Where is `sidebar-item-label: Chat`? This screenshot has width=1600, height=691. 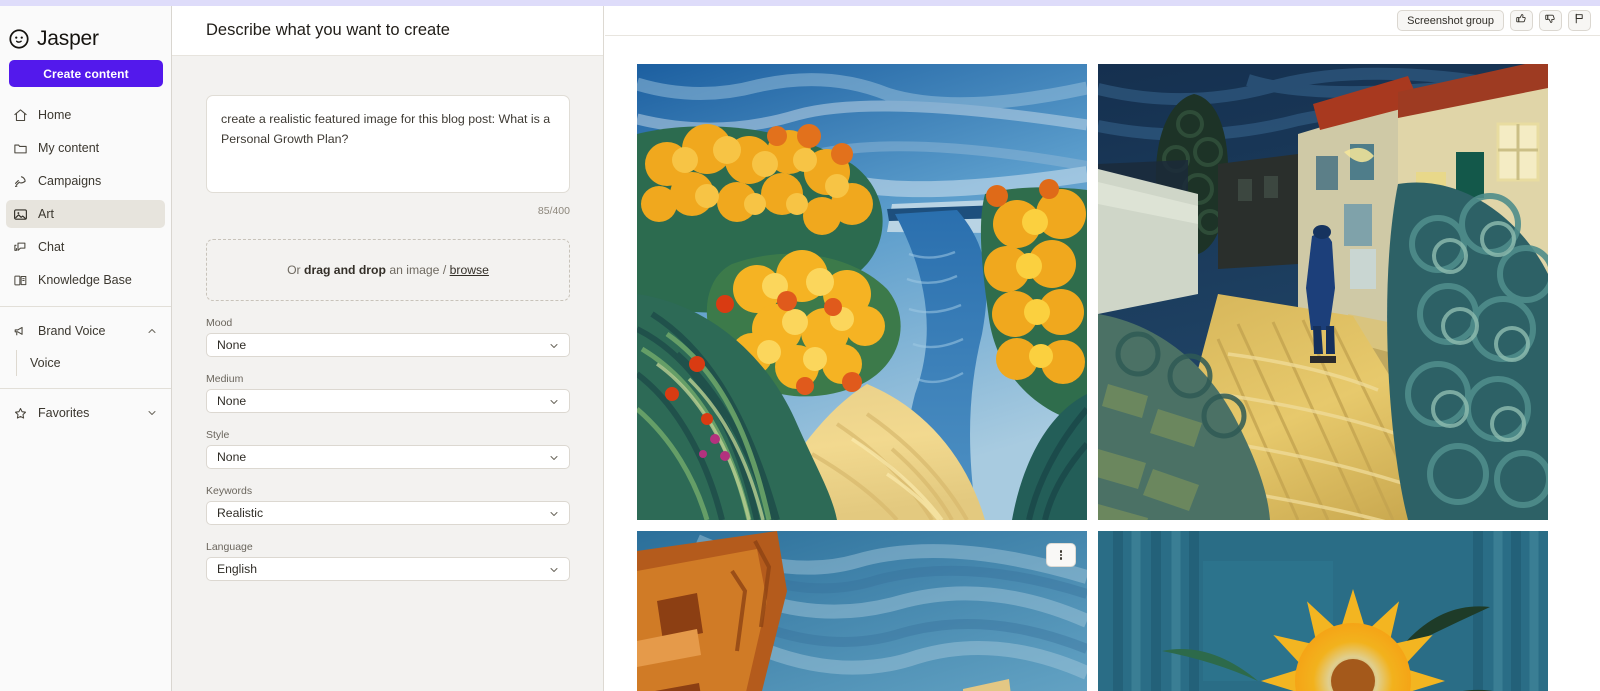
sidebar-item-label: Chat is located at coordinates (51, 247).